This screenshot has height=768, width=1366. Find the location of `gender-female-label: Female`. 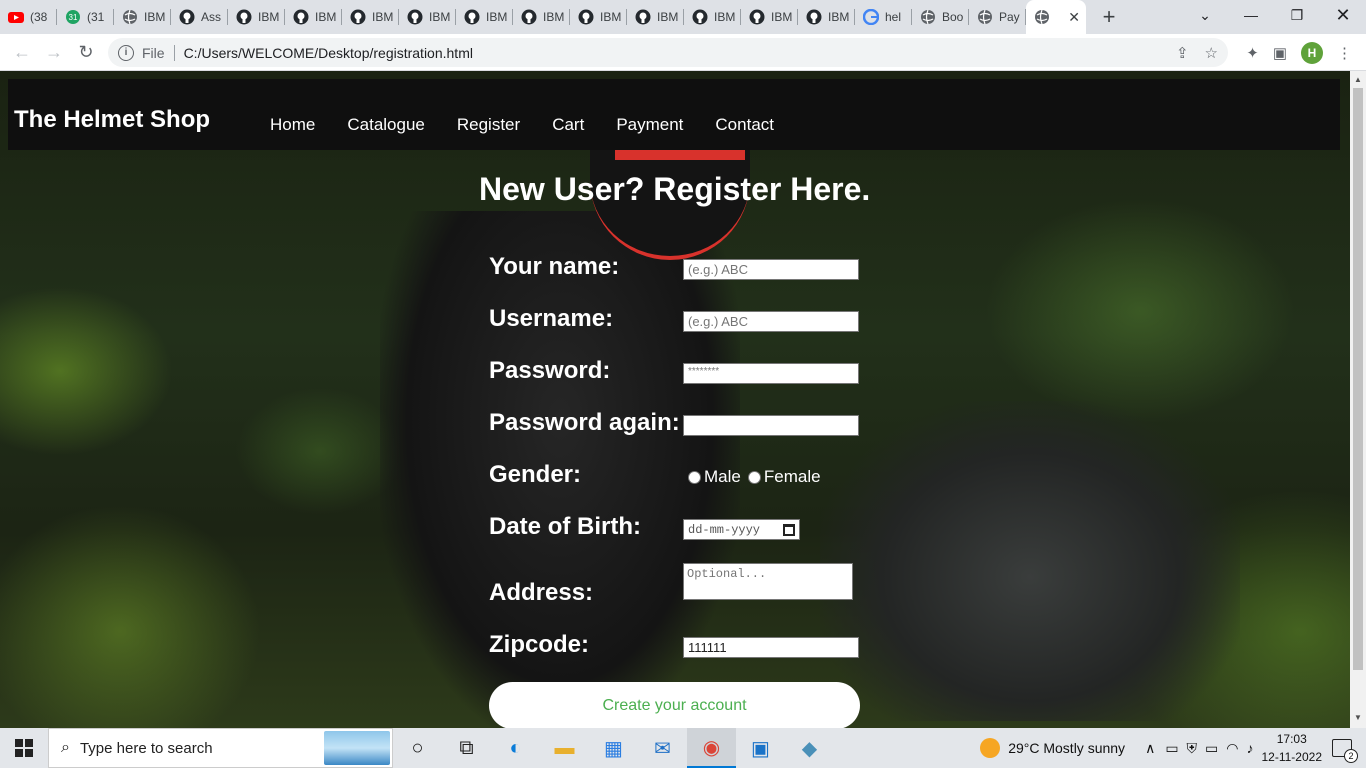

gender-female-label: Female is located at coordinates (792, 477).